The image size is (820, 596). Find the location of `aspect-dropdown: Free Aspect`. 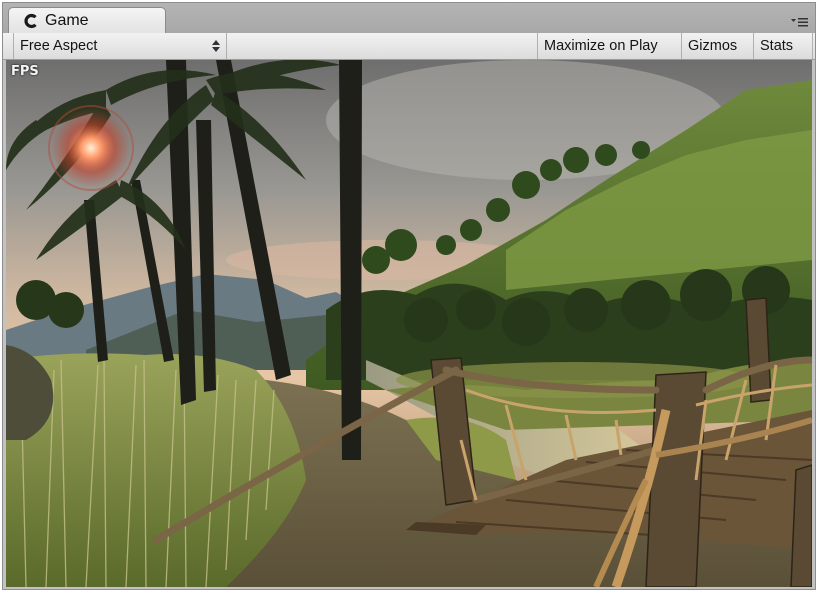

aspect-dropdown: Free Aspect is located at coordinates (120, 46).